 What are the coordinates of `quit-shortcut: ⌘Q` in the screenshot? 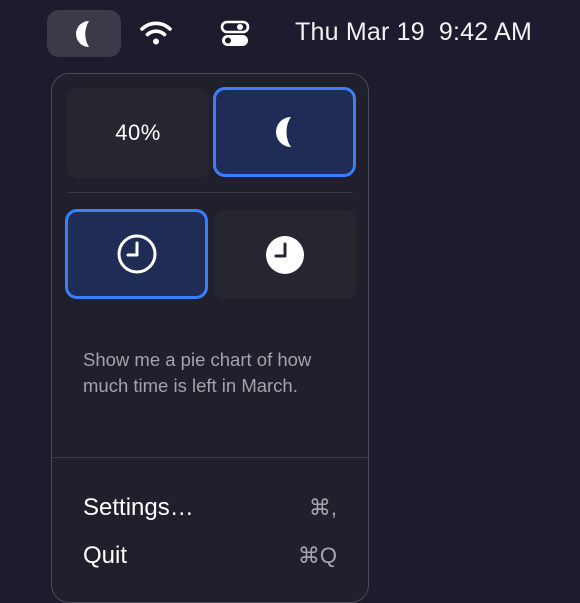 It's located at (317, 555).